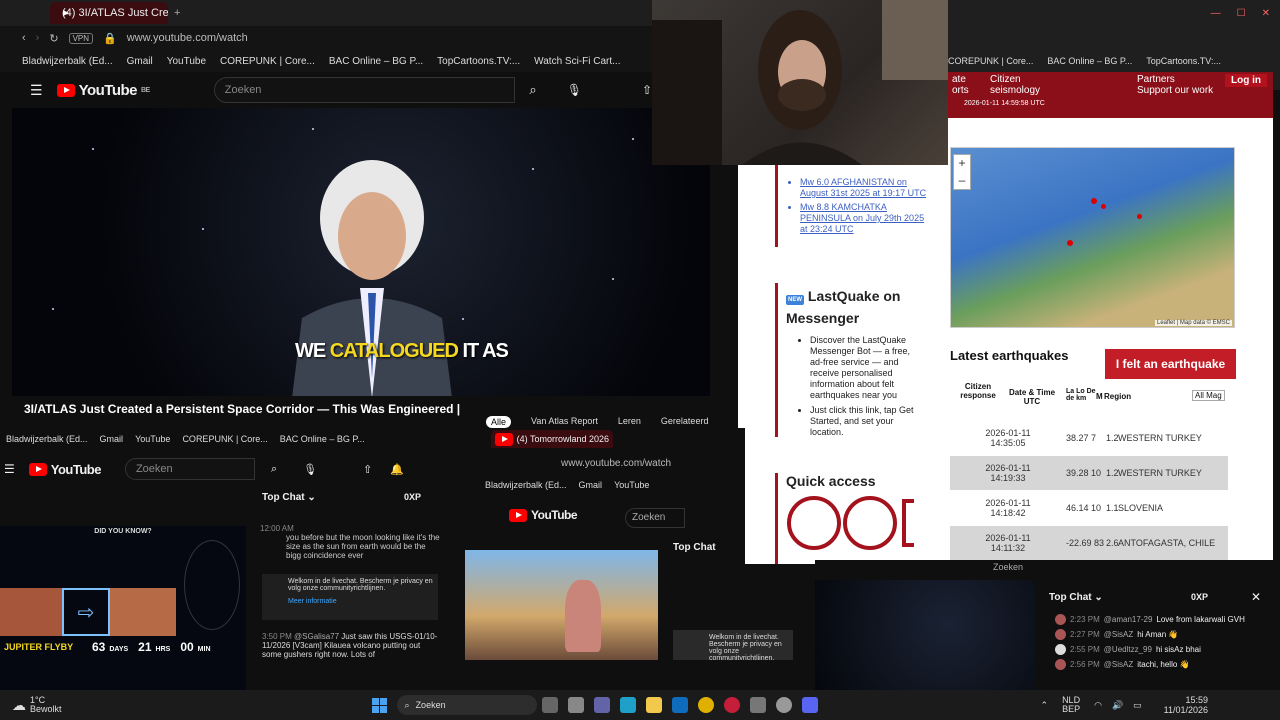 The width and height of the screenshot is (1280, 720). Describe the element at coordinates (1045, 705) in the screenshot. I see `tray-chevron-icon: ⌃` at that location.